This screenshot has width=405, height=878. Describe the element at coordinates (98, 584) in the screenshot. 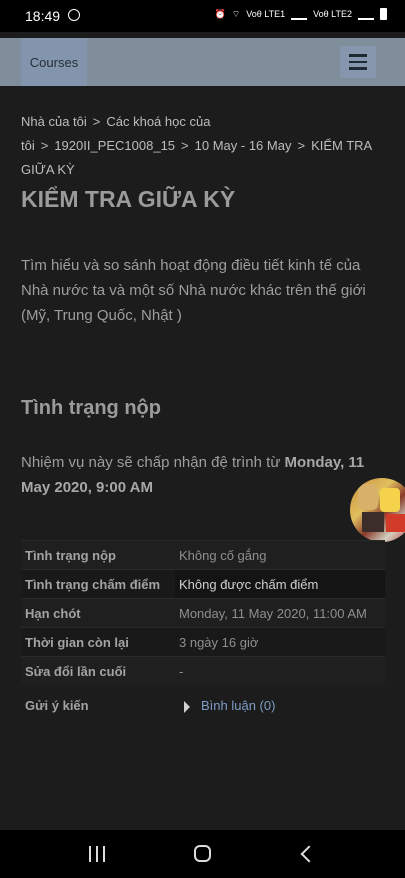

I see `row-key: Tình trạng chấm điểm` at that location.